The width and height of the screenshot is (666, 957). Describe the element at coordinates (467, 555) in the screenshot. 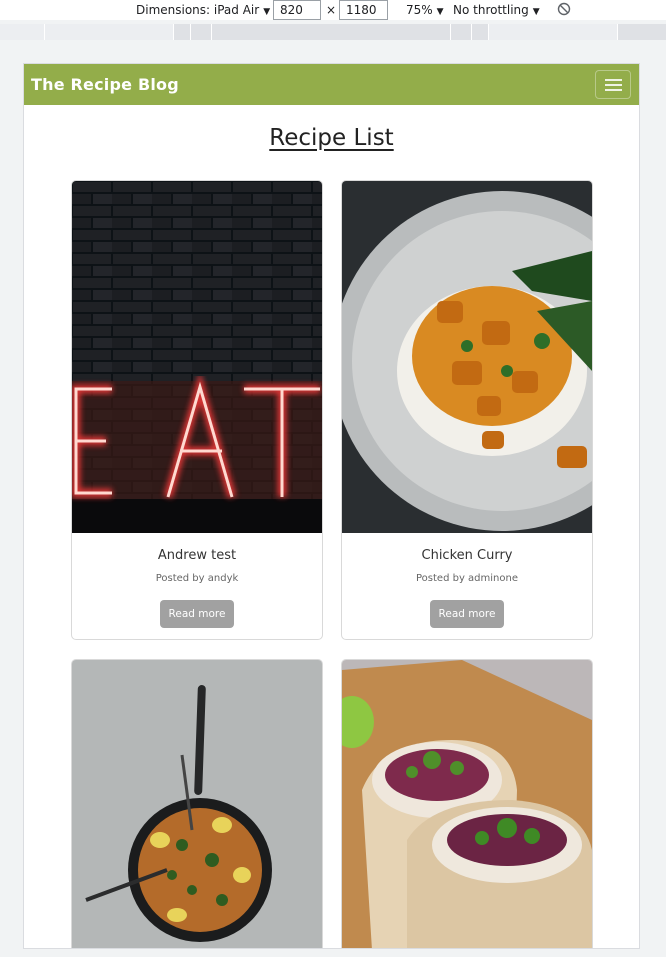

I see `recipe-title: Chicken Curry` at that location.